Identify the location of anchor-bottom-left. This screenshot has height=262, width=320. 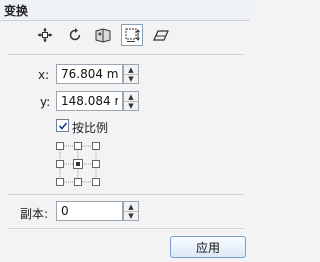
(60, 182).